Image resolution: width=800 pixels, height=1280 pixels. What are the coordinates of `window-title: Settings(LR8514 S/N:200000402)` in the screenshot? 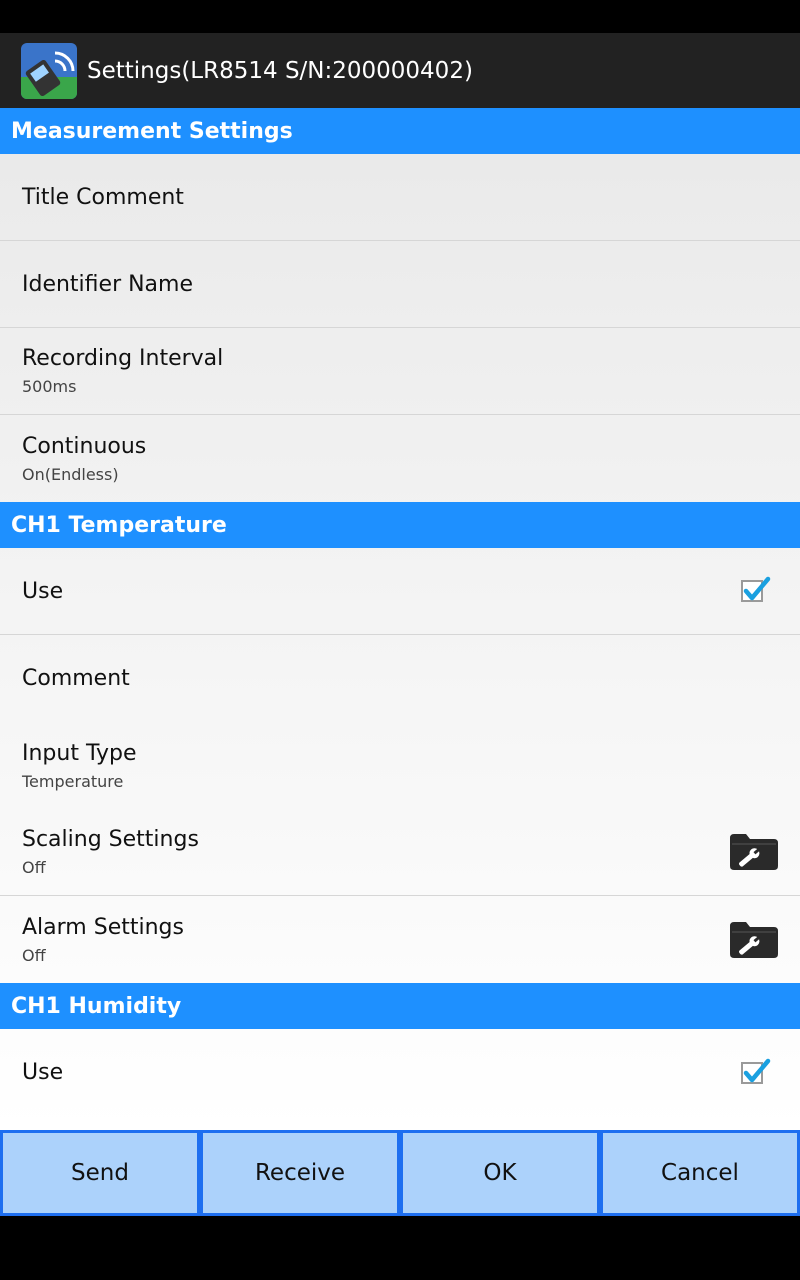 It's located at (280, 70).